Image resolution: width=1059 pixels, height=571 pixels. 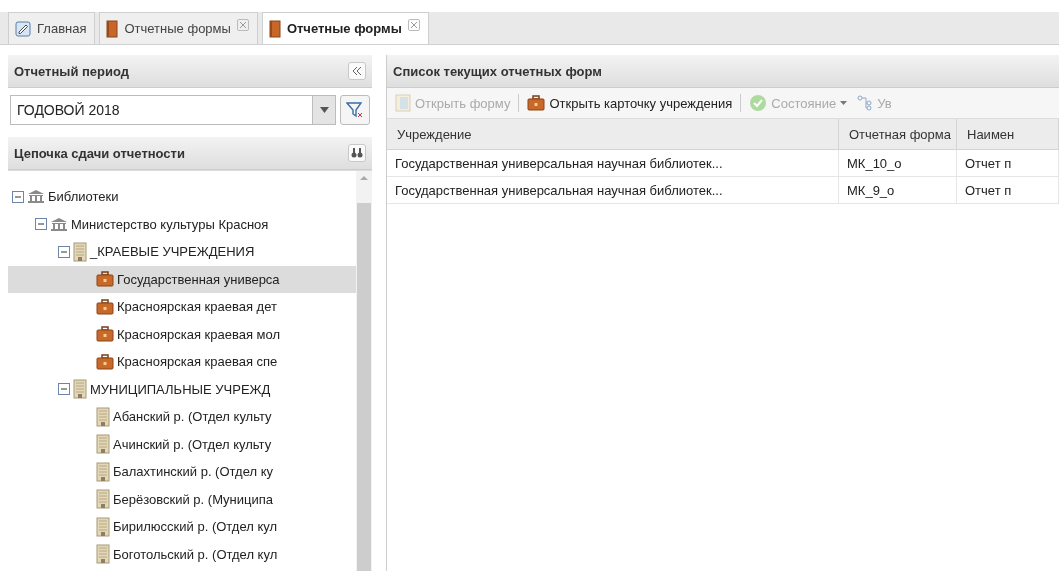 I want to click on dropdown-button, so click(x=324, y=110).